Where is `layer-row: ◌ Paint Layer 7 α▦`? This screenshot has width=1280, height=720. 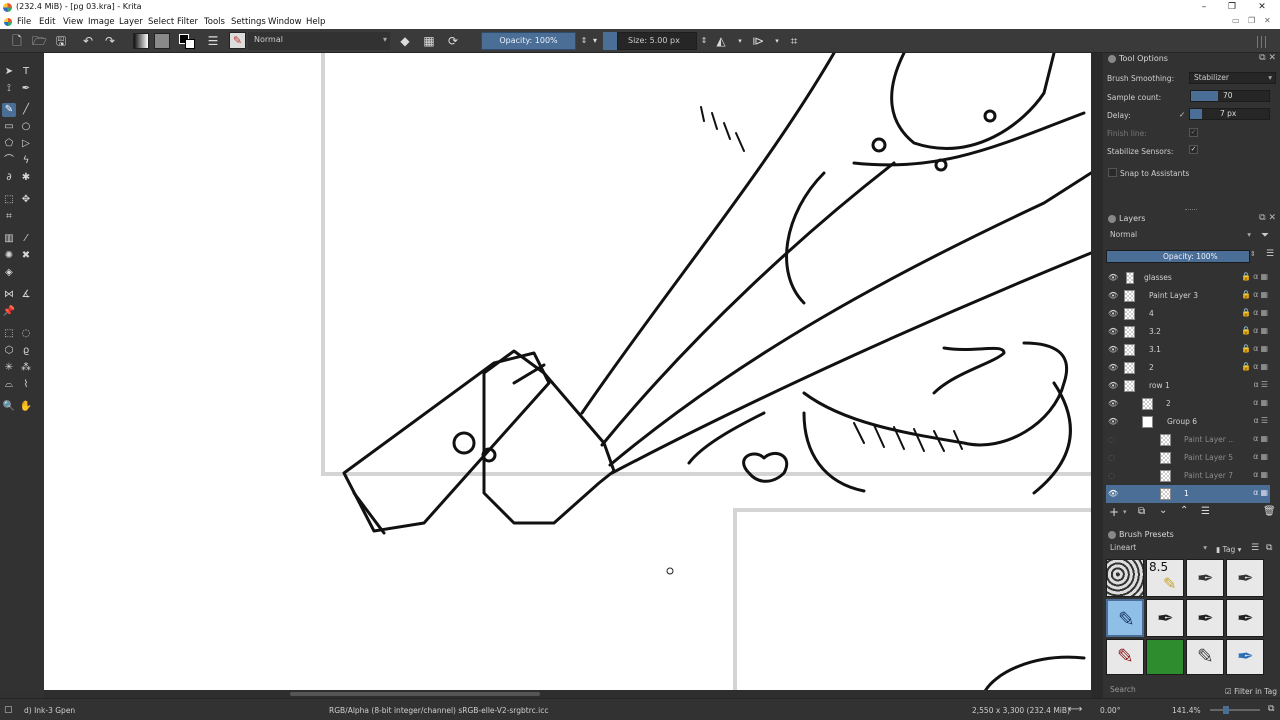 layer-row: ◌ Paint Layer 7 α▦ is located at coordinates (1188, 476).